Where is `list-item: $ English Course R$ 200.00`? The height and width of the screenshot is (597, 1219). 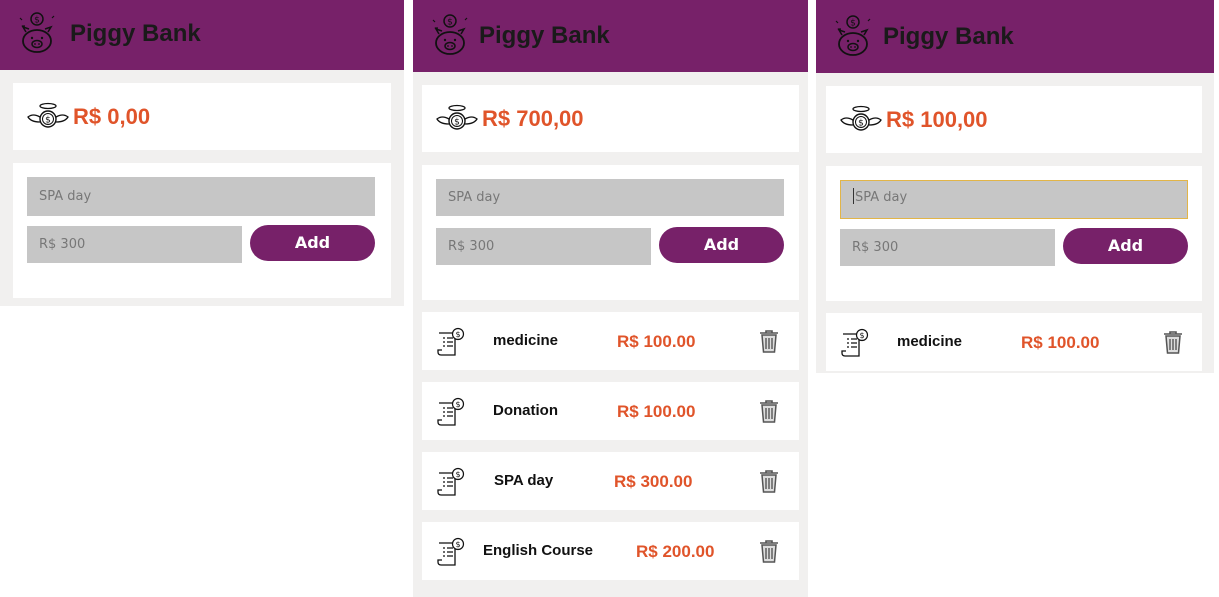
list-item: $ English Course R$ 200.00 is located at coordinates (610, 551).